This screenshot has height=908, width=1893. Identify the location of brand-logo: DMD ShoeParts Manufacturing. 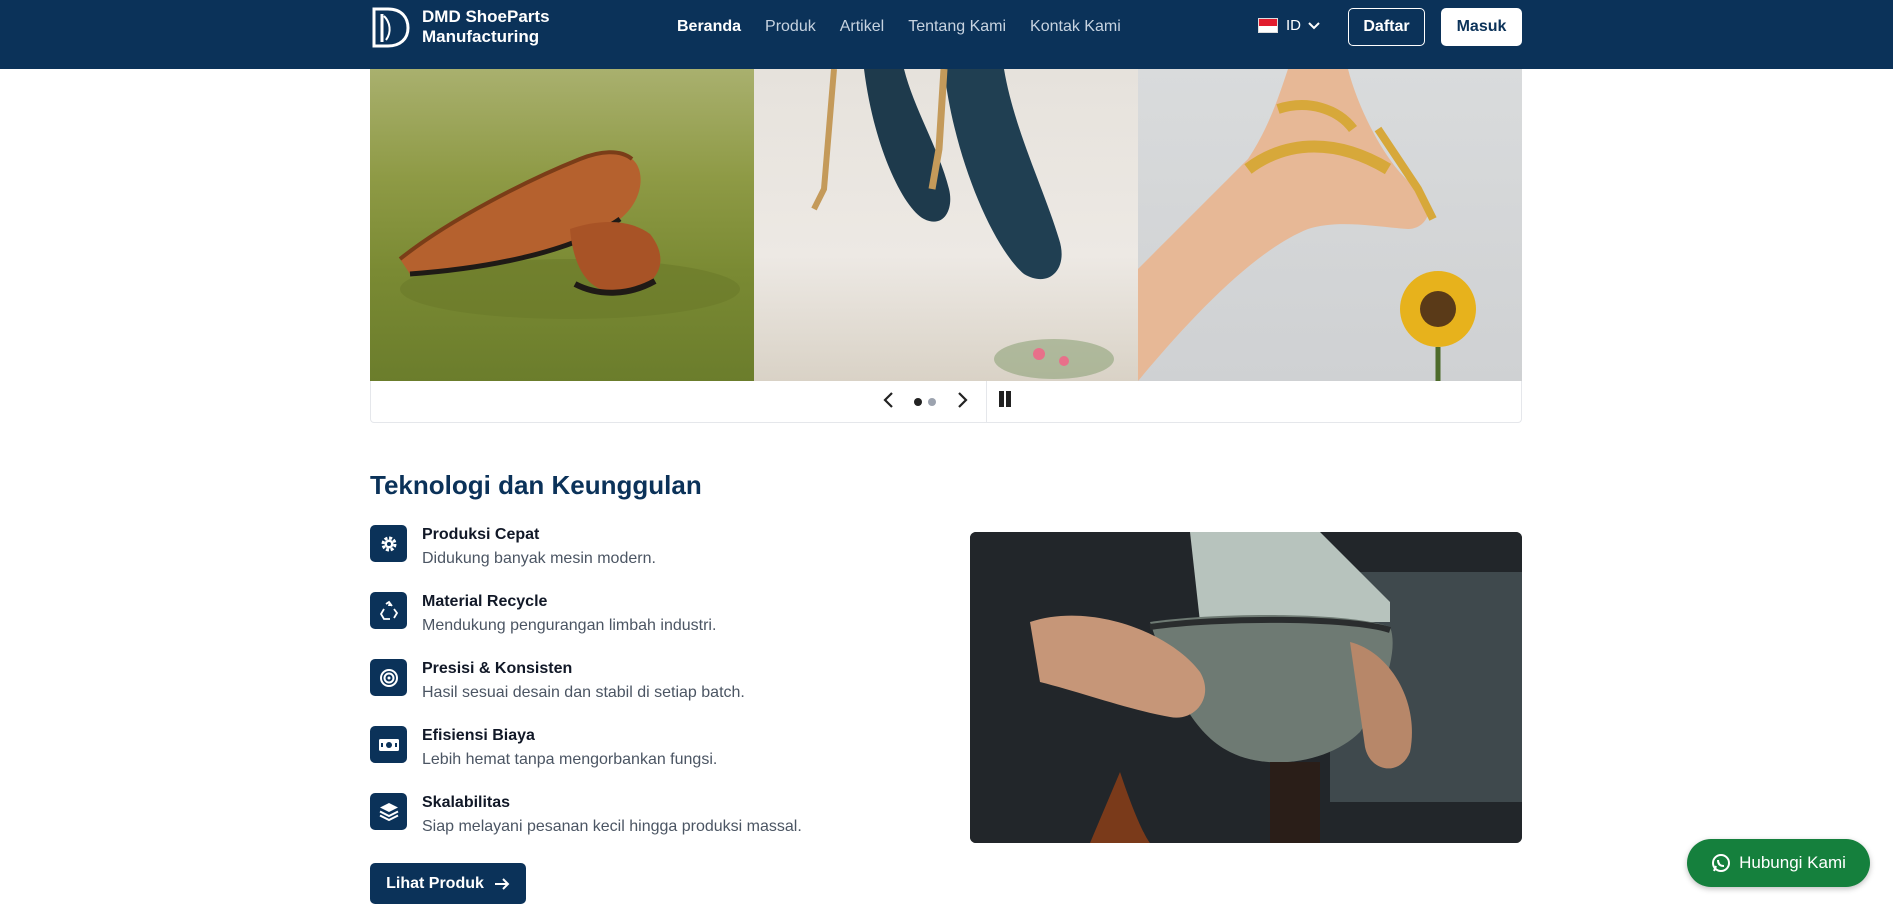
(460, 27).